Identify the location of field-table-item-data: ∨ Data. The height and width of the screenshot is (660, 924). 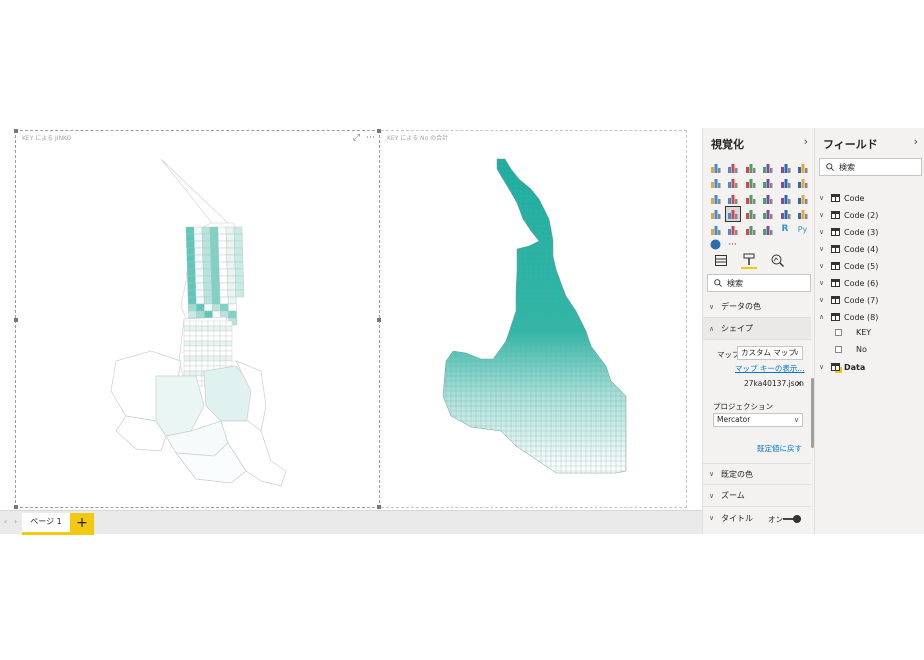
(842, 367).